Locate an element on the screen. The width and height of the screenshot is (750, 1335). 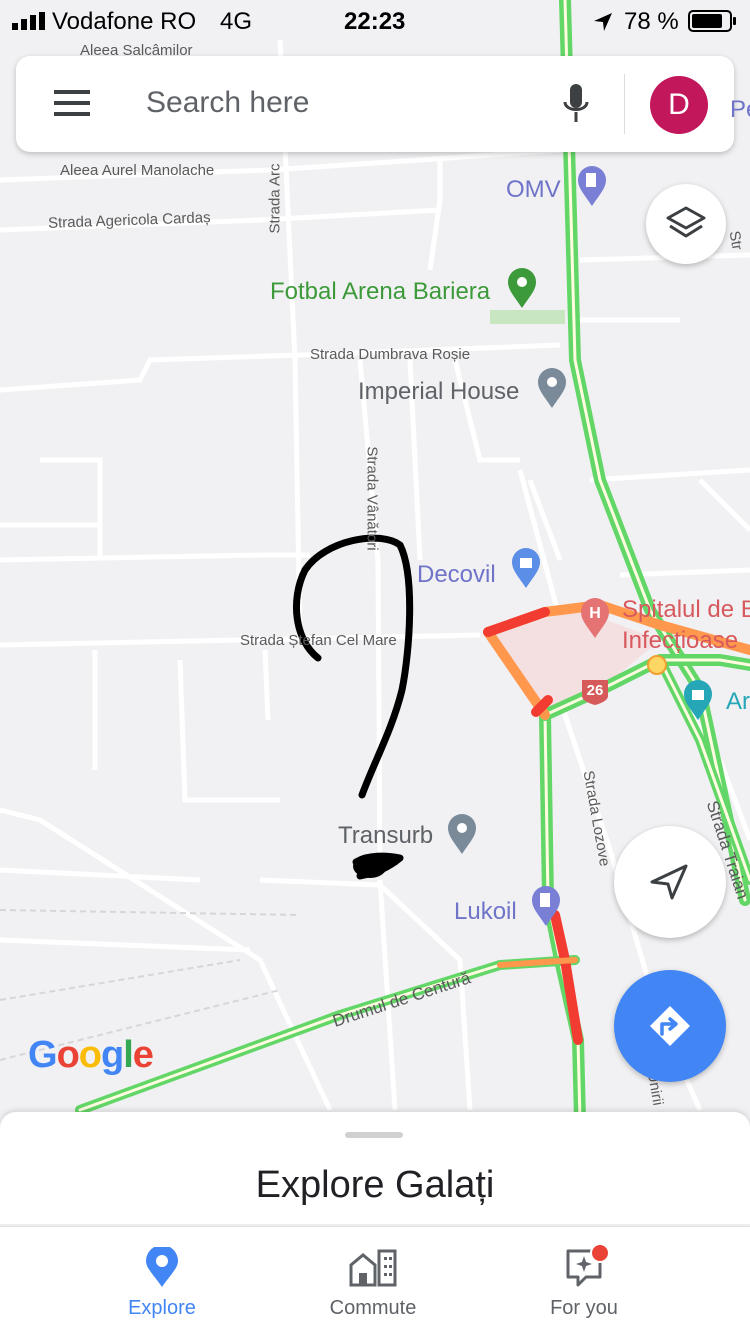
attraction-pin-icon is located at coordinates (698, 701).